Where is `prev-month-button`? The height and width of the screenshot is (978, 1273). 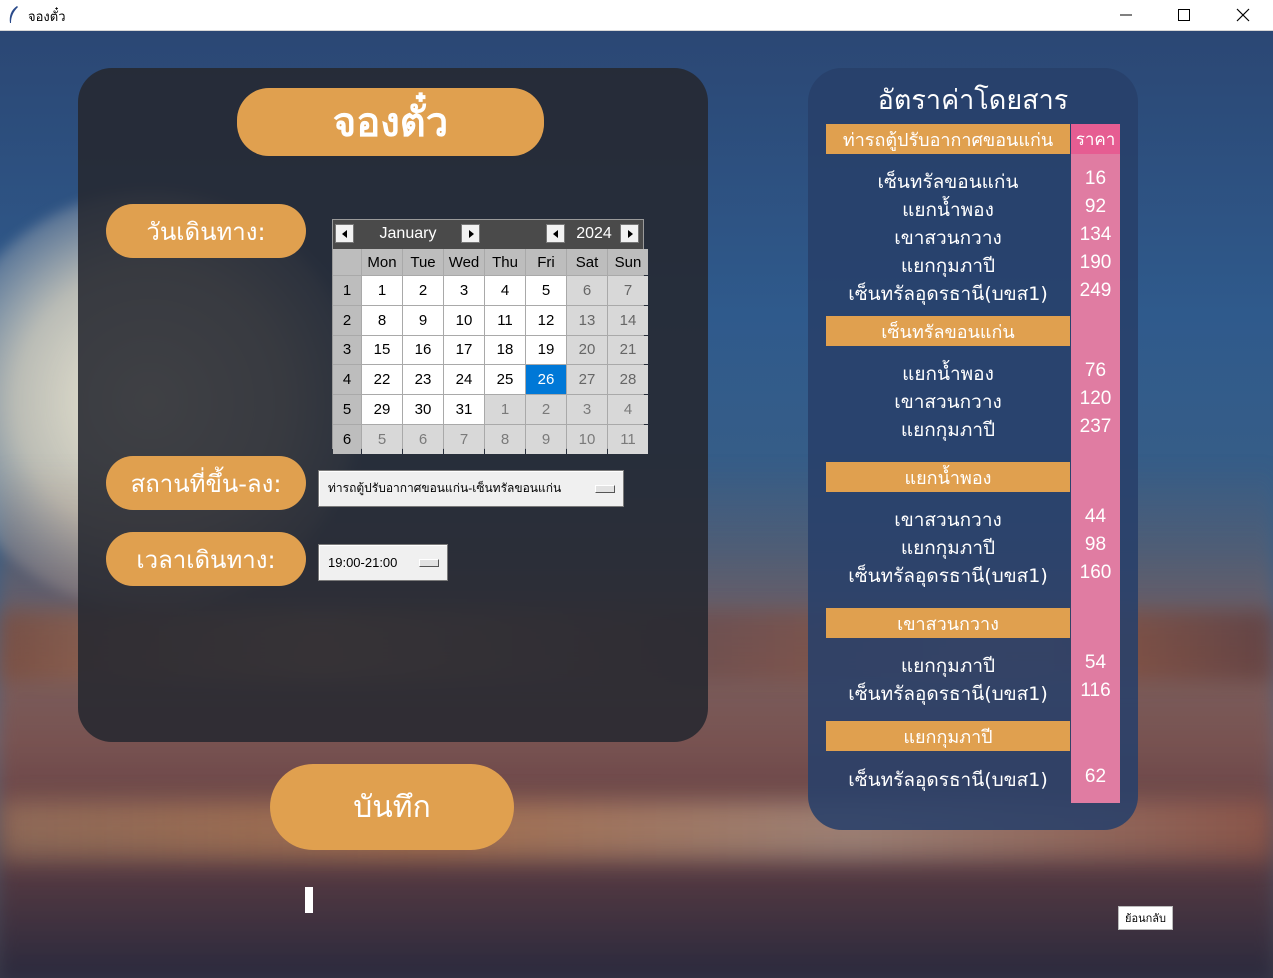 prev-month-button is located at coordinates (344, 233).